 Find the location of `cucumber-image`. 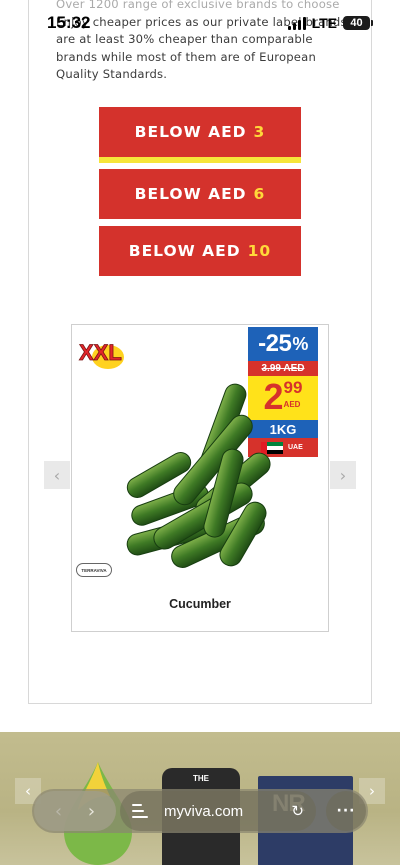

cucumber-image is located at coordinates (198, 475).